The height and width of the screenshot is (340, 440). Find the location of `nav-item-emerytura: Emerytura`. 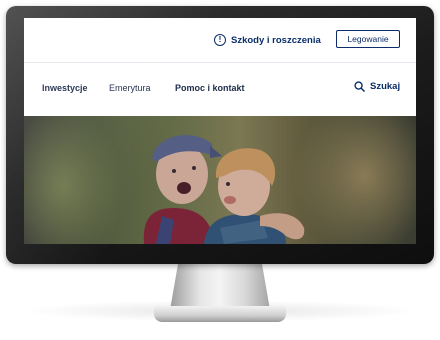

nav-item-emerytura: Emerytura is located at coordinates (130, 88).